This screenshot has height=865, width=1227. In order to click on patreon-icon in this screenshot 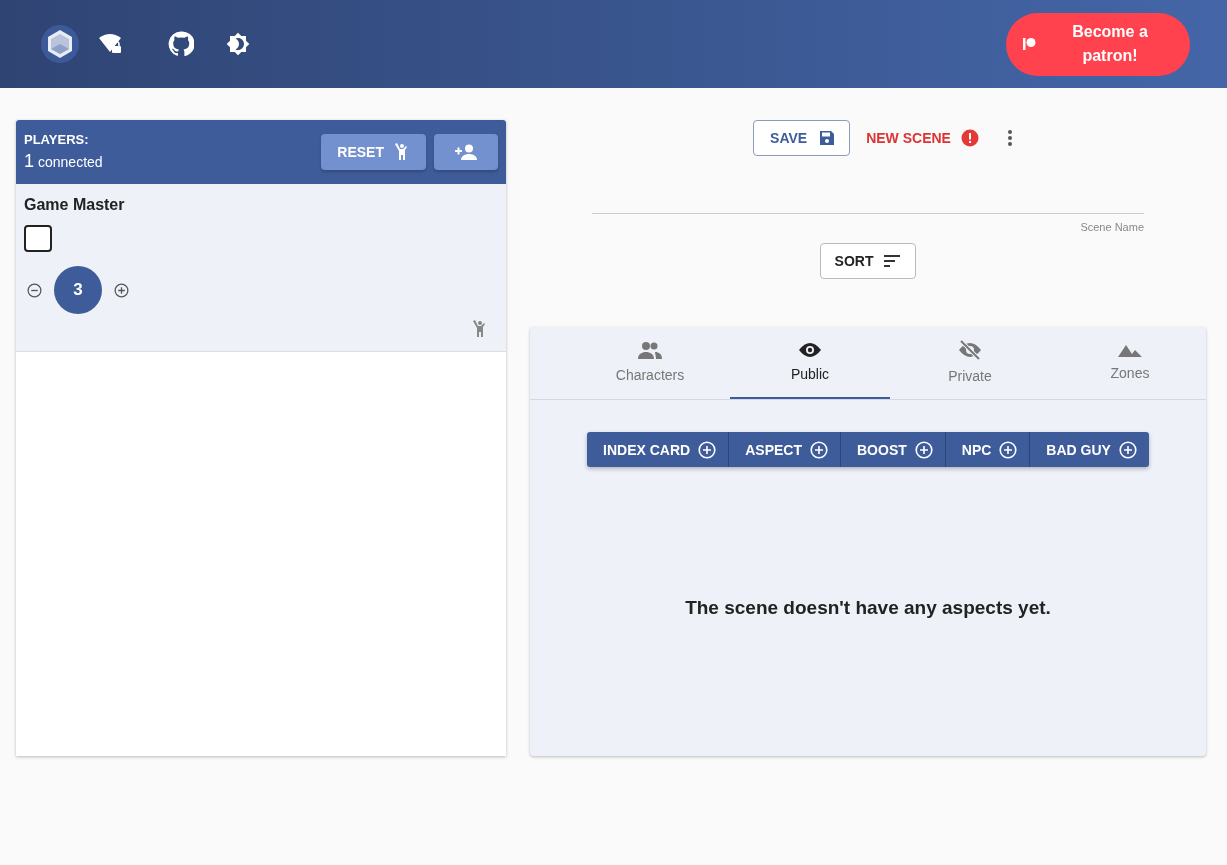, I will do `click(1029, 44)`.